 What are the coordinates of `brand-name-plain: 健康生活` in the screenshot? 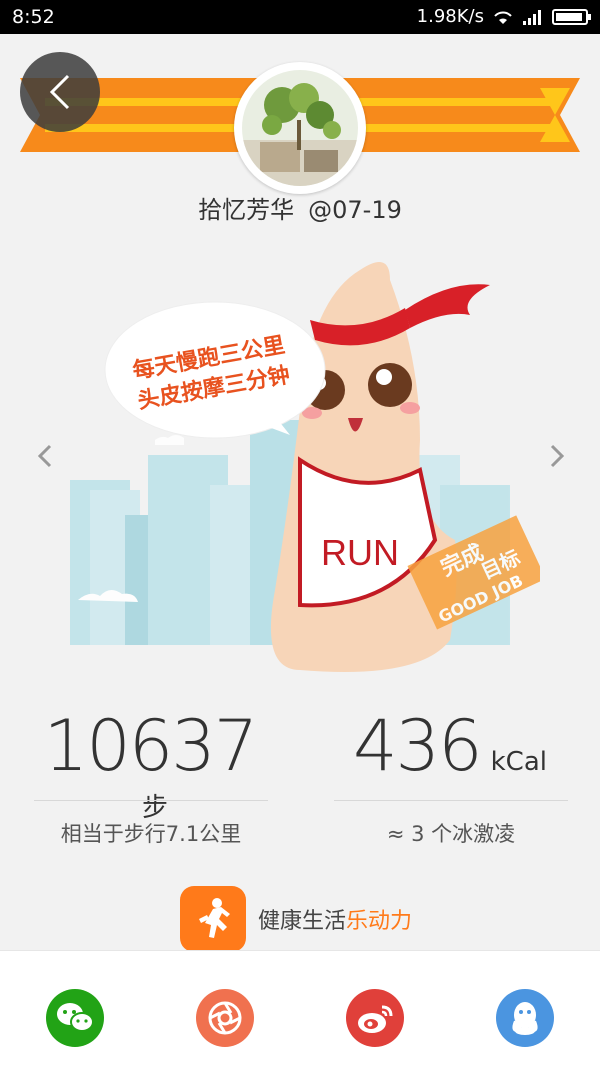 It's located at (302, 921).